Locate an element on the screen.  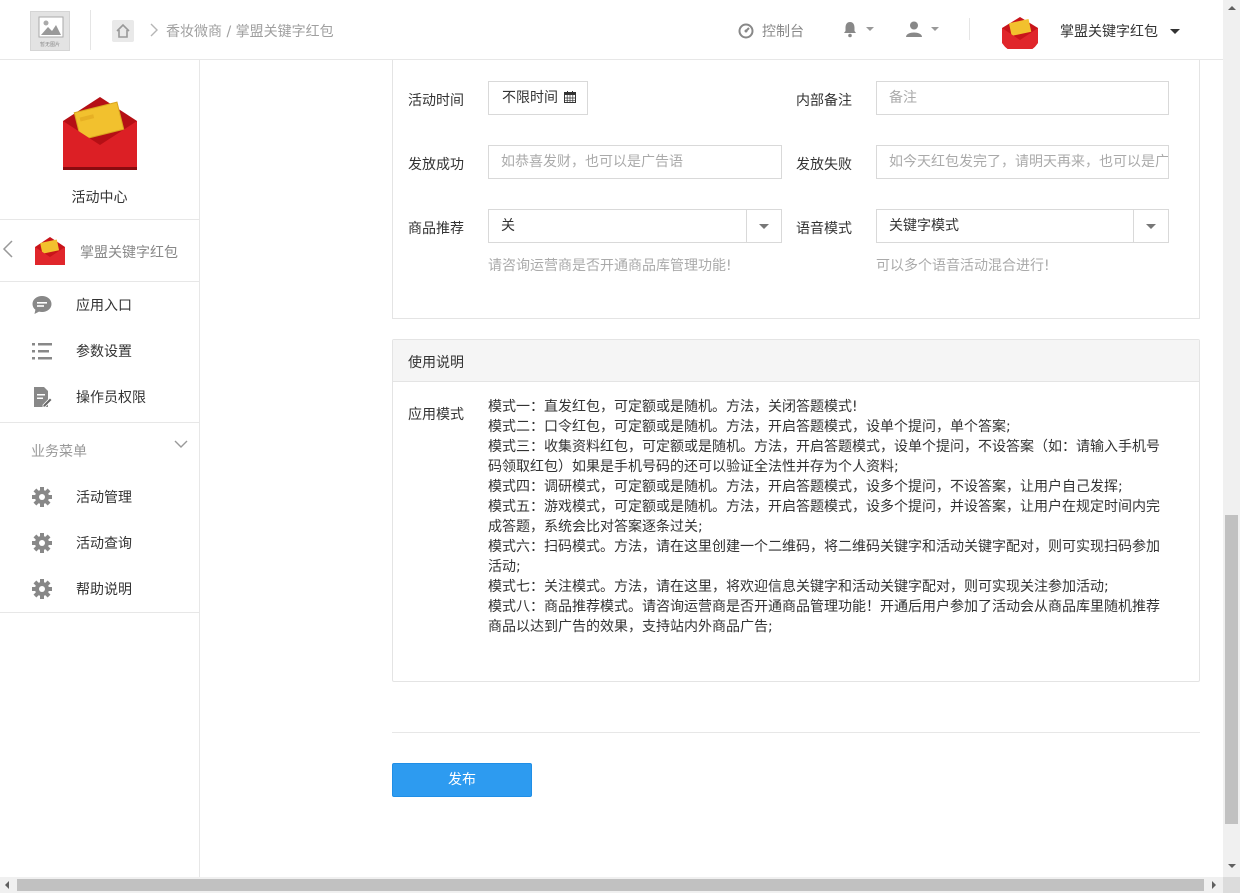
activity-time-value: 不限时间 is located at coordinates (530, 98).